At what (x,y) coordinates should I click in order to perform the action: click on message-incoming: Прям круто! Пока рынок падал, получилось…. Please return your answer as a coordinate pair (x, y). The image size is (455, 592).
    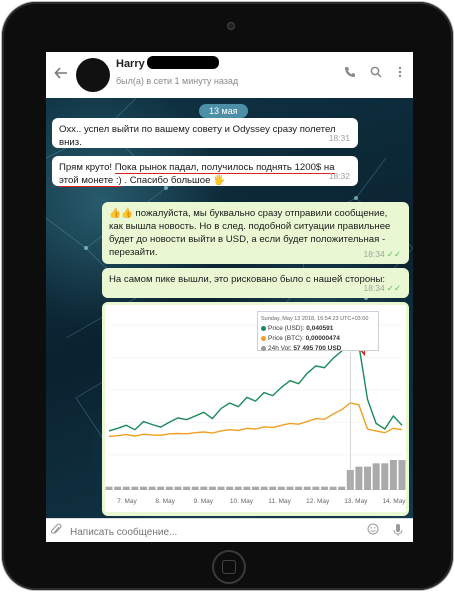
    Looking at the image, I should click on (205, 171).